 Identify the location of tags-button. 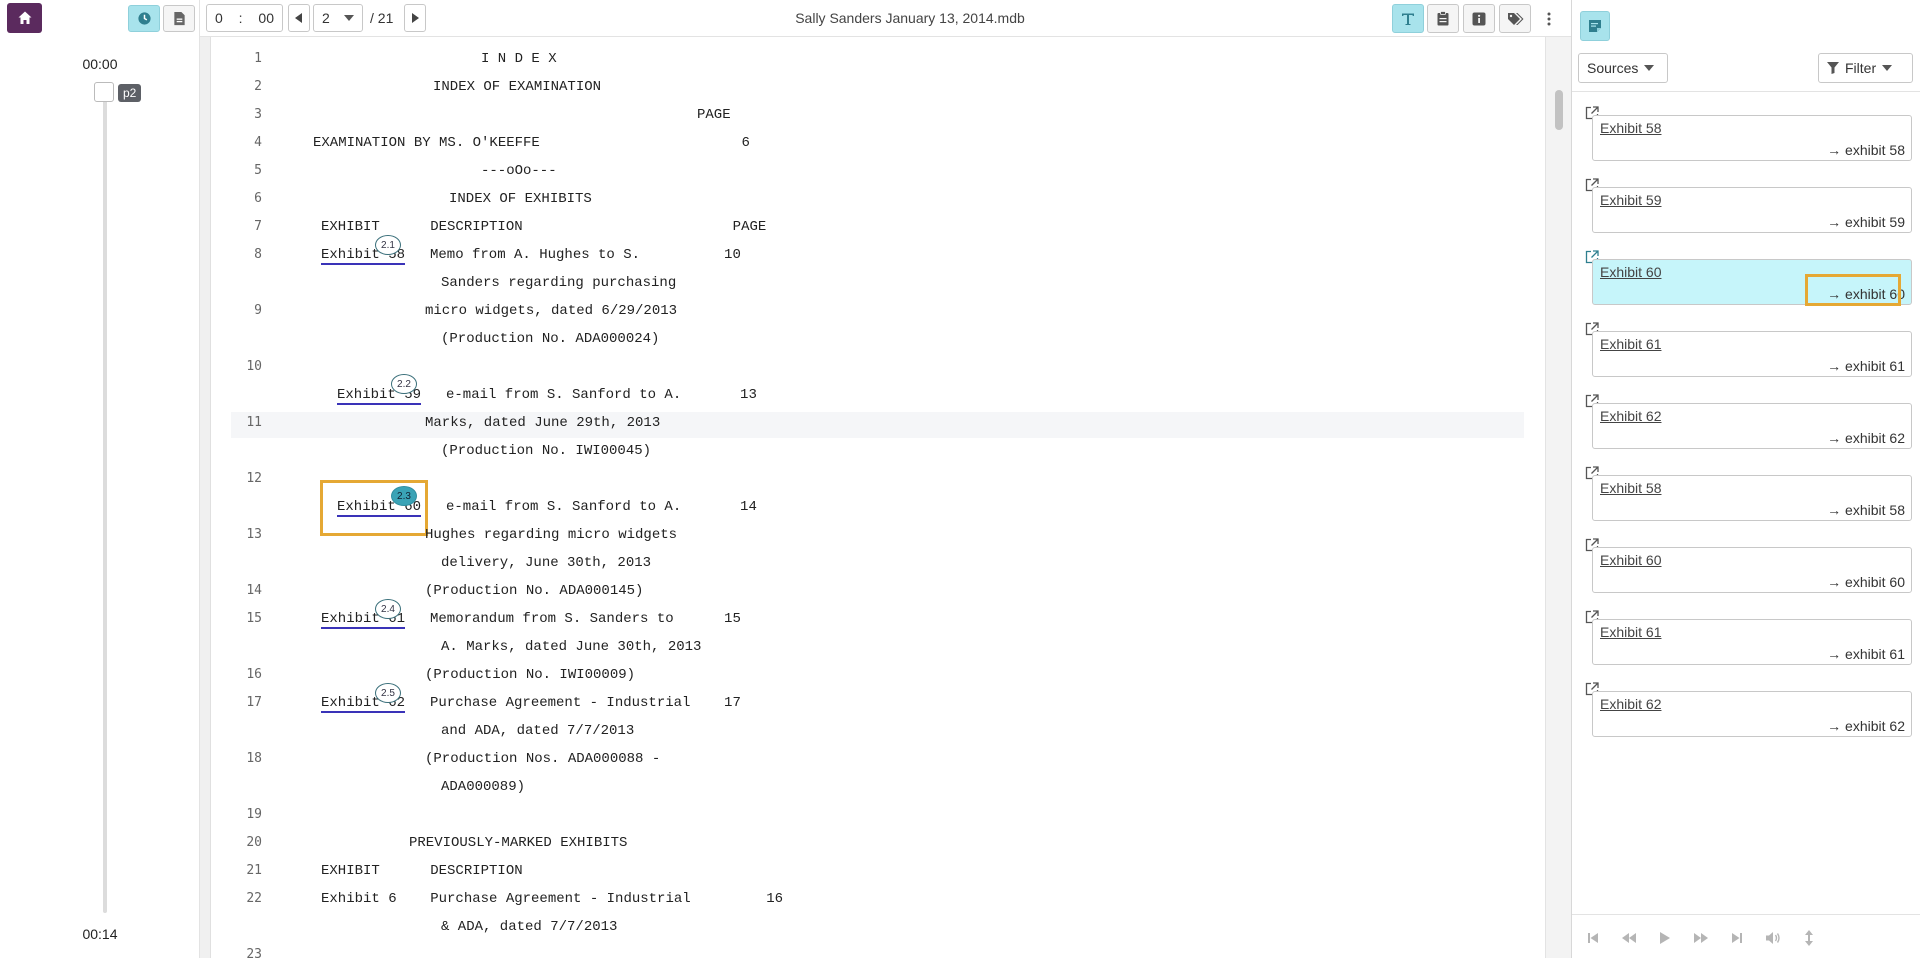
(1515, 18).